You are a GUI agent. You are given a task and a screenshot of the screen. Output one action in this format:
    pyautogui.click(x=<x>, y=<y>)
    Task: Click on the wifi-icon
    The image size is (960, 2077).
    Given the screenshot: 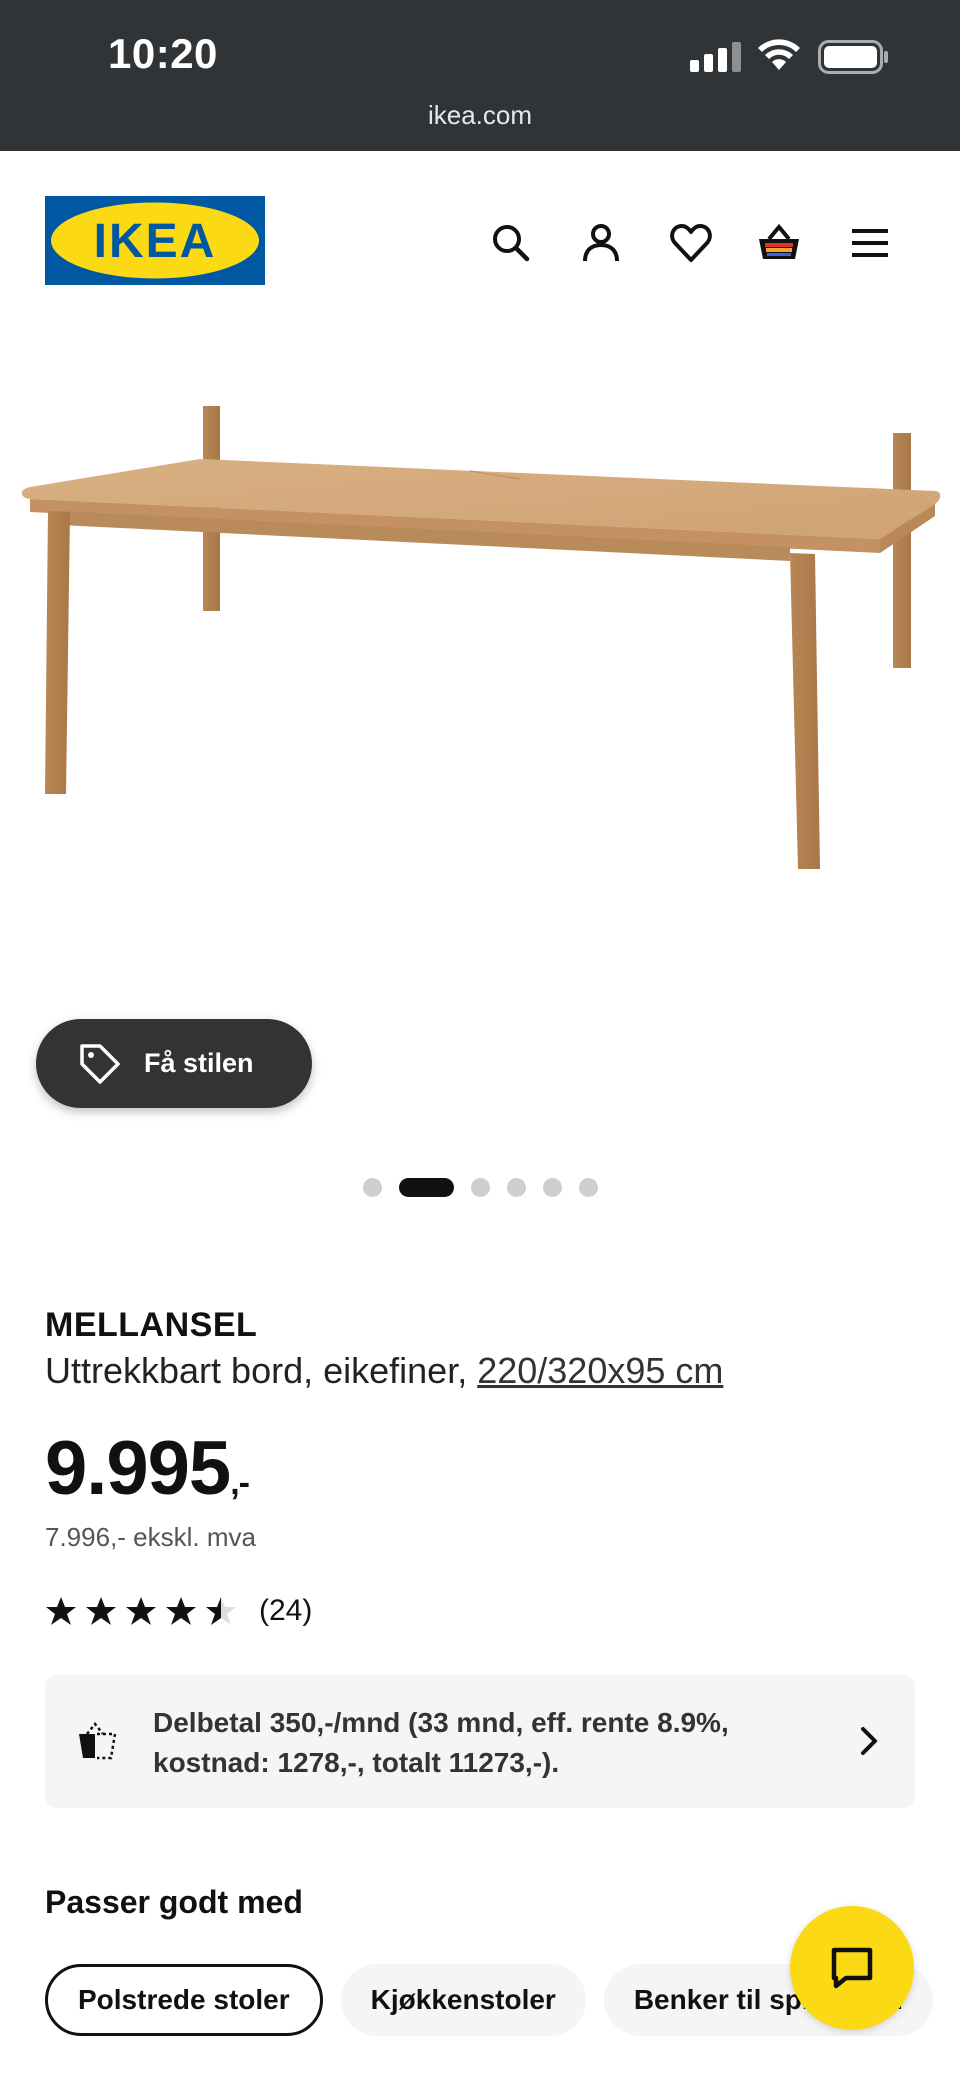 What is the action you would take?
    pyautogui.click(x=779, y=54)
    